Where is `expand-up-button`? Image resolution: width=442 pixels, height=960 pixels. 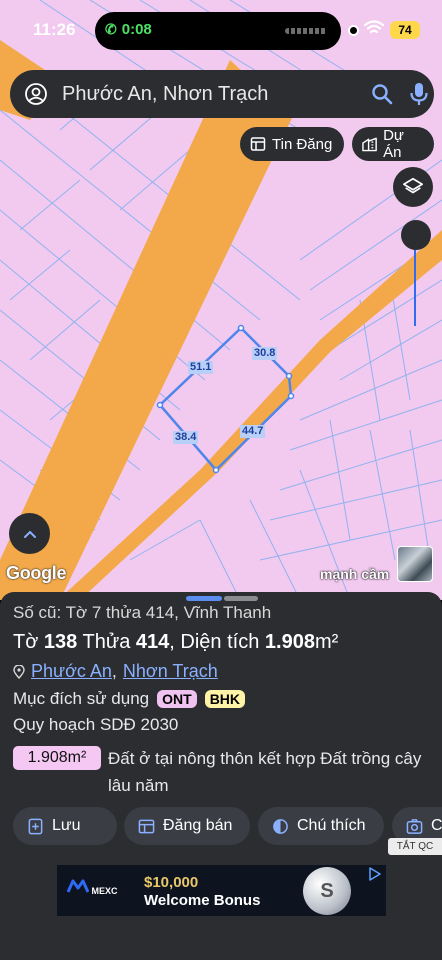 expand-up-button is located at coordinates (29, 533).